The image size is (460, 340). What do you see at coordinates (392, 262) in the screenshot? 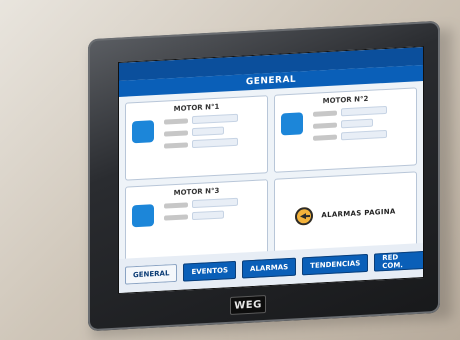
I see `tab-red-com-label: RED COM.` at bounding box center [392, 262].